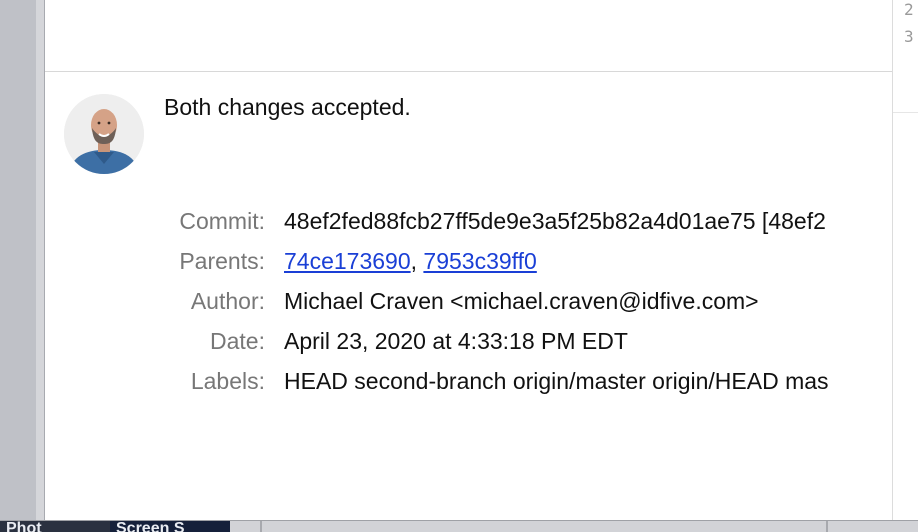 The height and width of the screenshot is (532, 918). I want to click on parent-link-1: 74ce173690, so click(347, 261).